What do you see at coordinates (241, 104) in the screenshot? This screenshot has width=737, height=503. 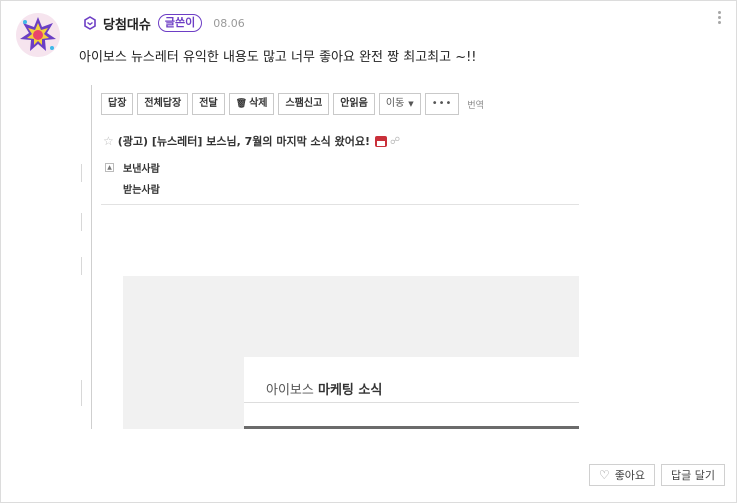 I see `trash-icon: 🗑` at bounding box center [241, 104].